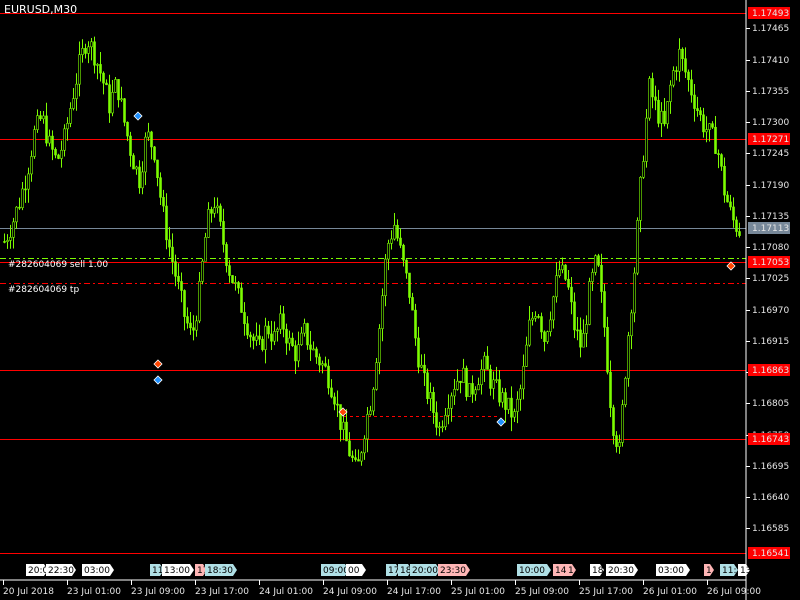 Image resolution: width=800 pixels, height=600 pixels. What do you see at coordinates (43, 290) in the screenshot?
I see `order-tp-label: #282604069 tp` at bounding box center [43, 290].